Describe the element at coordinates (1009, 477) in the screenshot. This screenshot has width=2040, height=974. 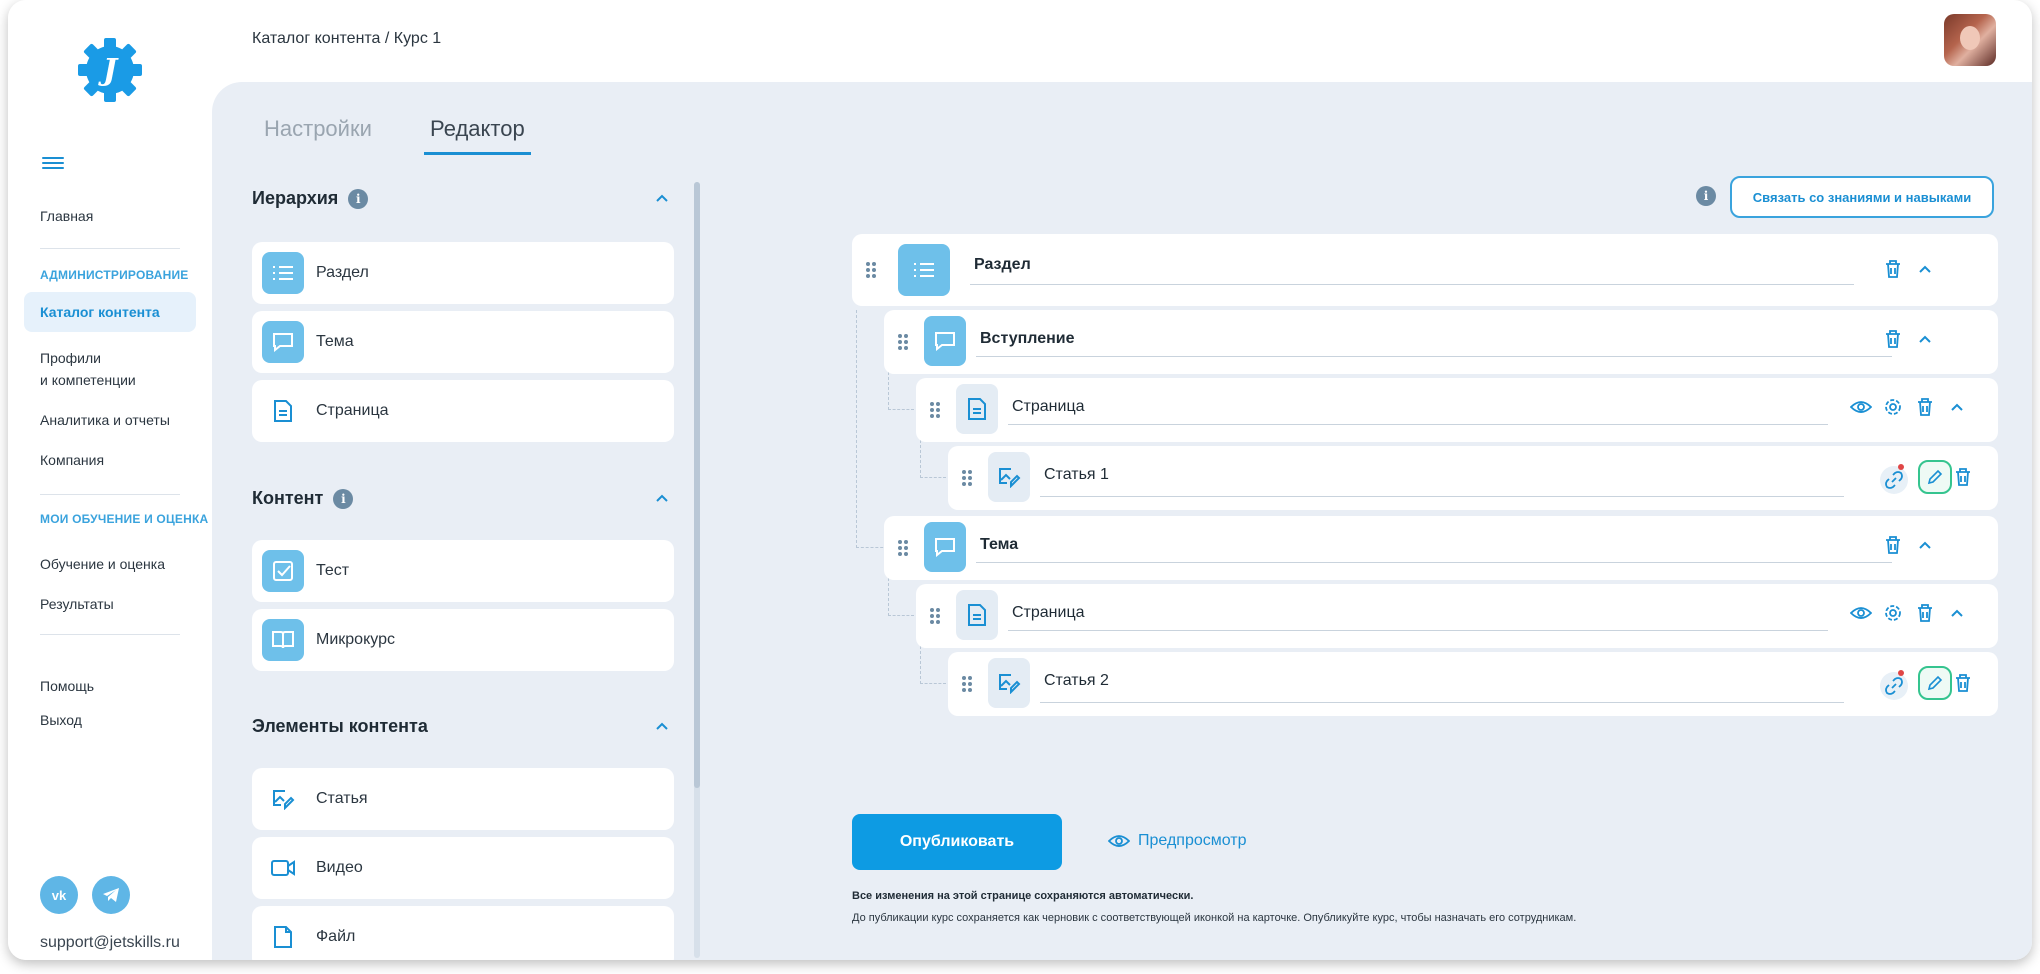
I see `image-edit-icon` at that location.